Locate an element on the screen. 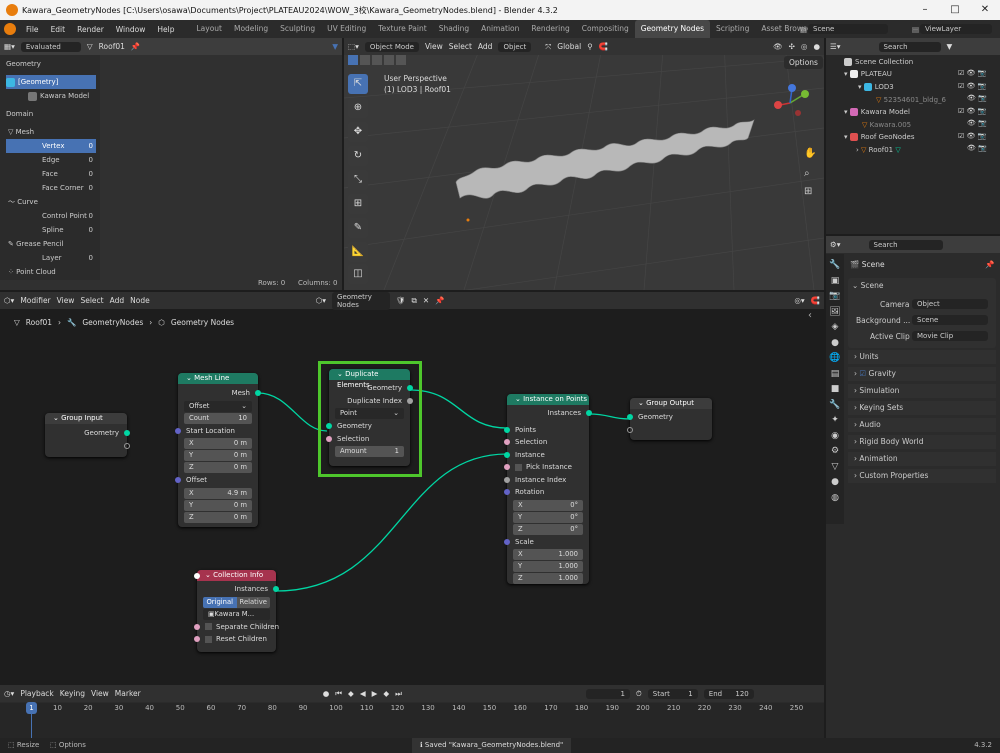  duplicate-domain-dropdown: Point ⌄ is located at coordinates (369, 413).